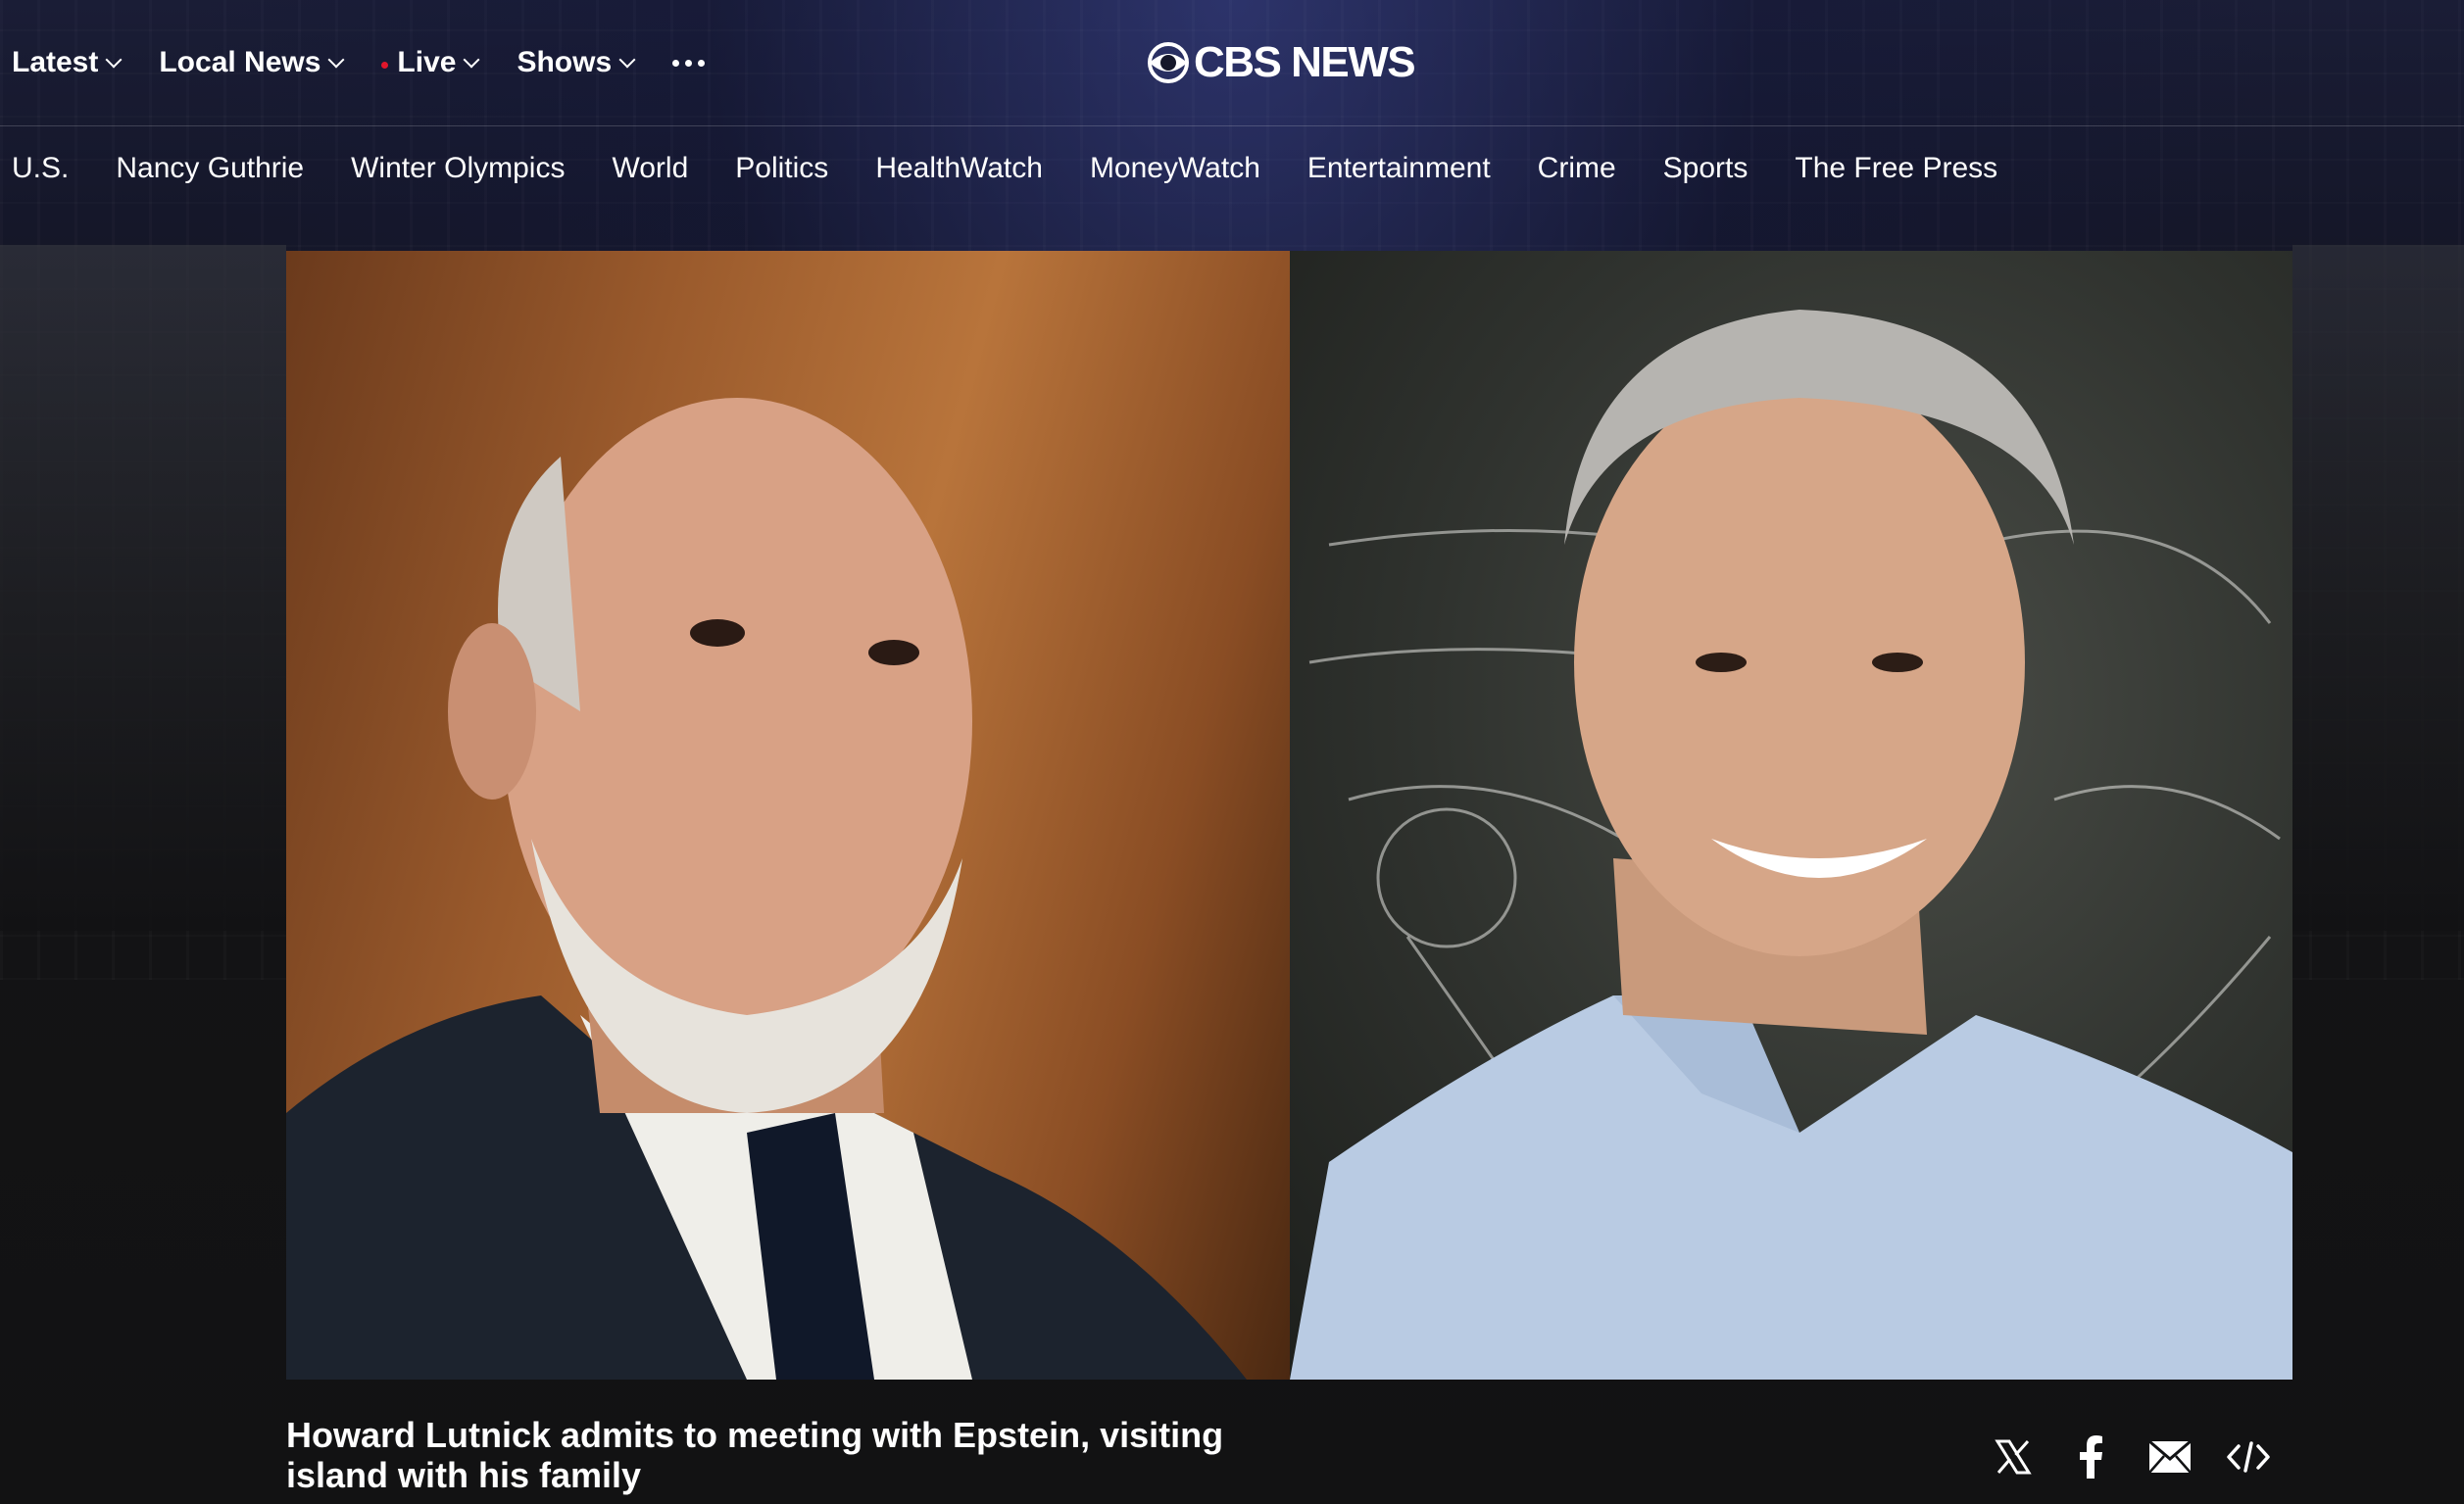 Image resolution: width=2464 pixels, height=1504 pixels. Describe the element at coordinates (2013, 1457) in the screenshot. I see `x-icon` at that location.